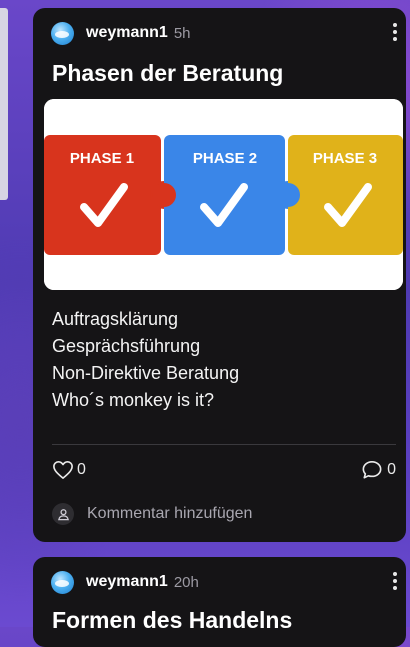 The width and height of the screenshot is (410, 647). I want to click on post-time: 5h, so click(182, 33).